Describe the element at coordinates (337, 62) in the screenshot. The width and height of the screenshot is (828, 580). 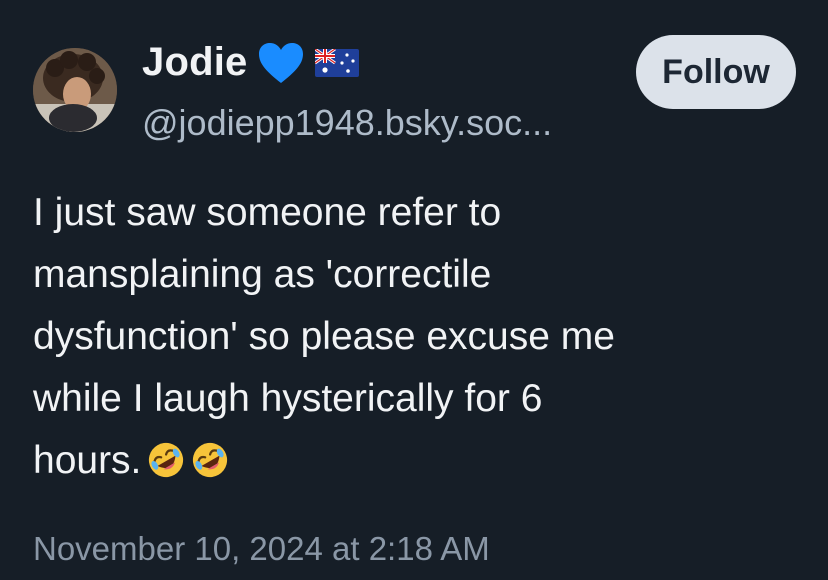
I see `australia-flag-icon` at that location.